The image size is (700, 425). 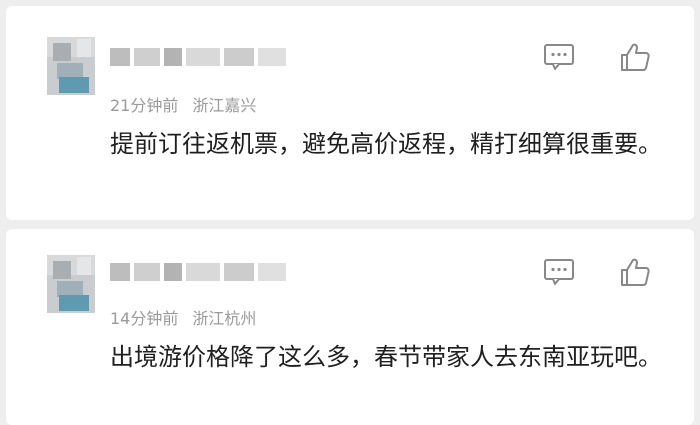 I want to click on comment-text: 出境游价格降了这么多，春节带家人去东南亚玩吧。, so click(x=386, y=357).